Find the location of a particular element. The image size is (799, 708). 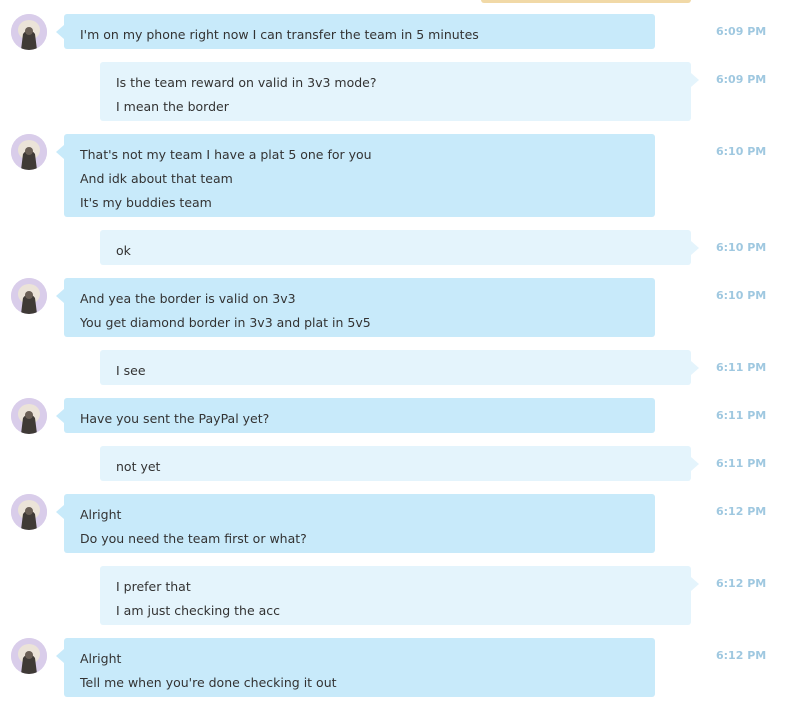

message-text: Is the team reward on valid in 3v3 mode? is located at coordinates (246, 82).